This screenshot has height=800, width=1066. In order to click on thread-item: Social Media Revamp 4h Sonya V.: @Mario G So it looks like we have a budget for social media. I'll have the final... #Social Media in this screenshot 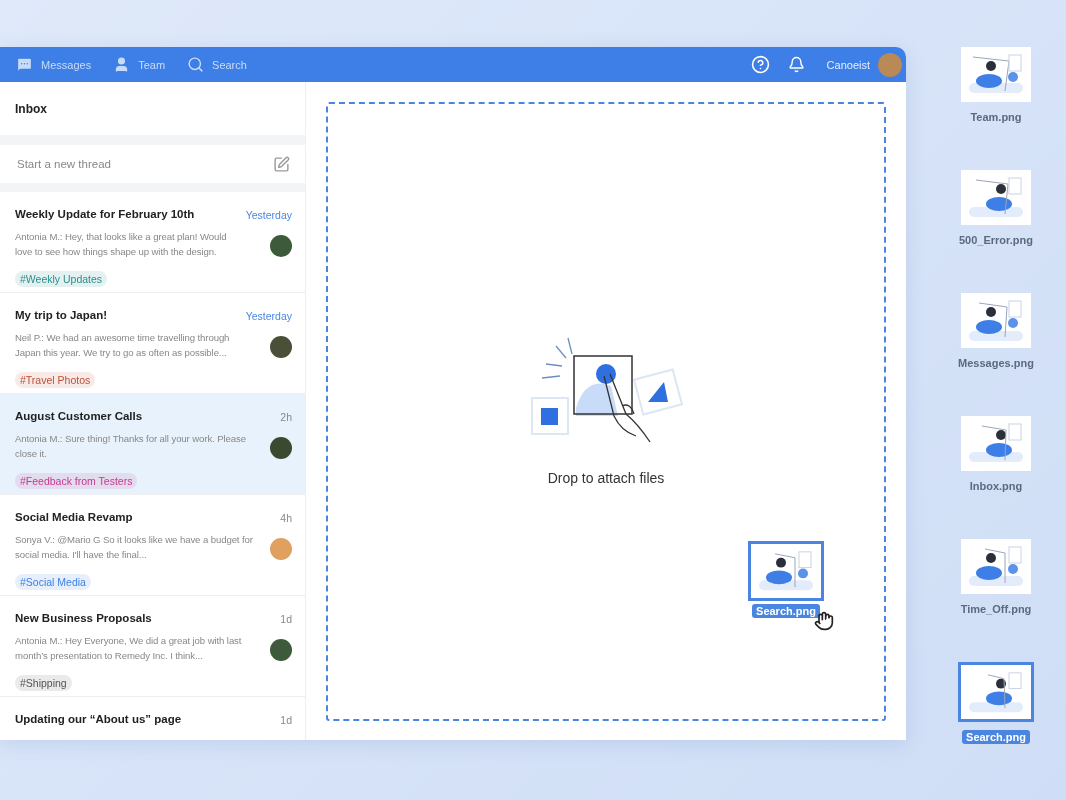, I will do `click(152, 545)`.